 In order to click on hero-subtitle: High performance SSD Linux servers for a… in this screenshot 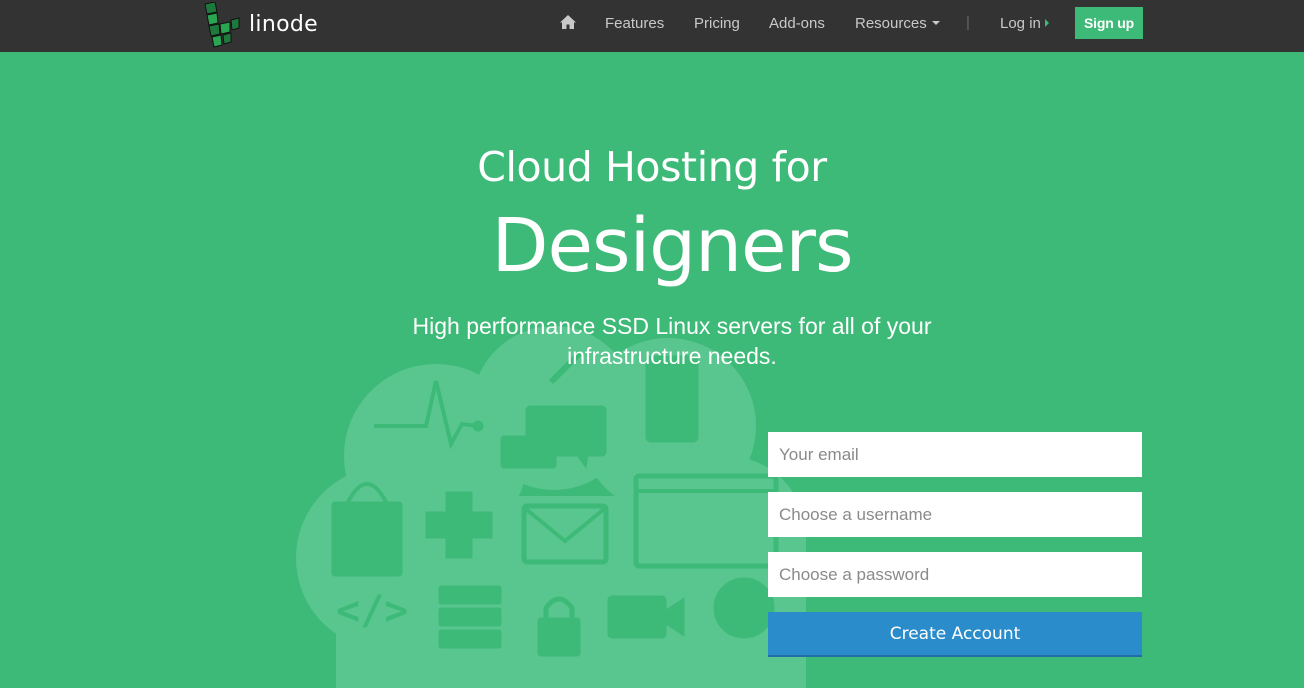, I will do `click(672, 341)`.